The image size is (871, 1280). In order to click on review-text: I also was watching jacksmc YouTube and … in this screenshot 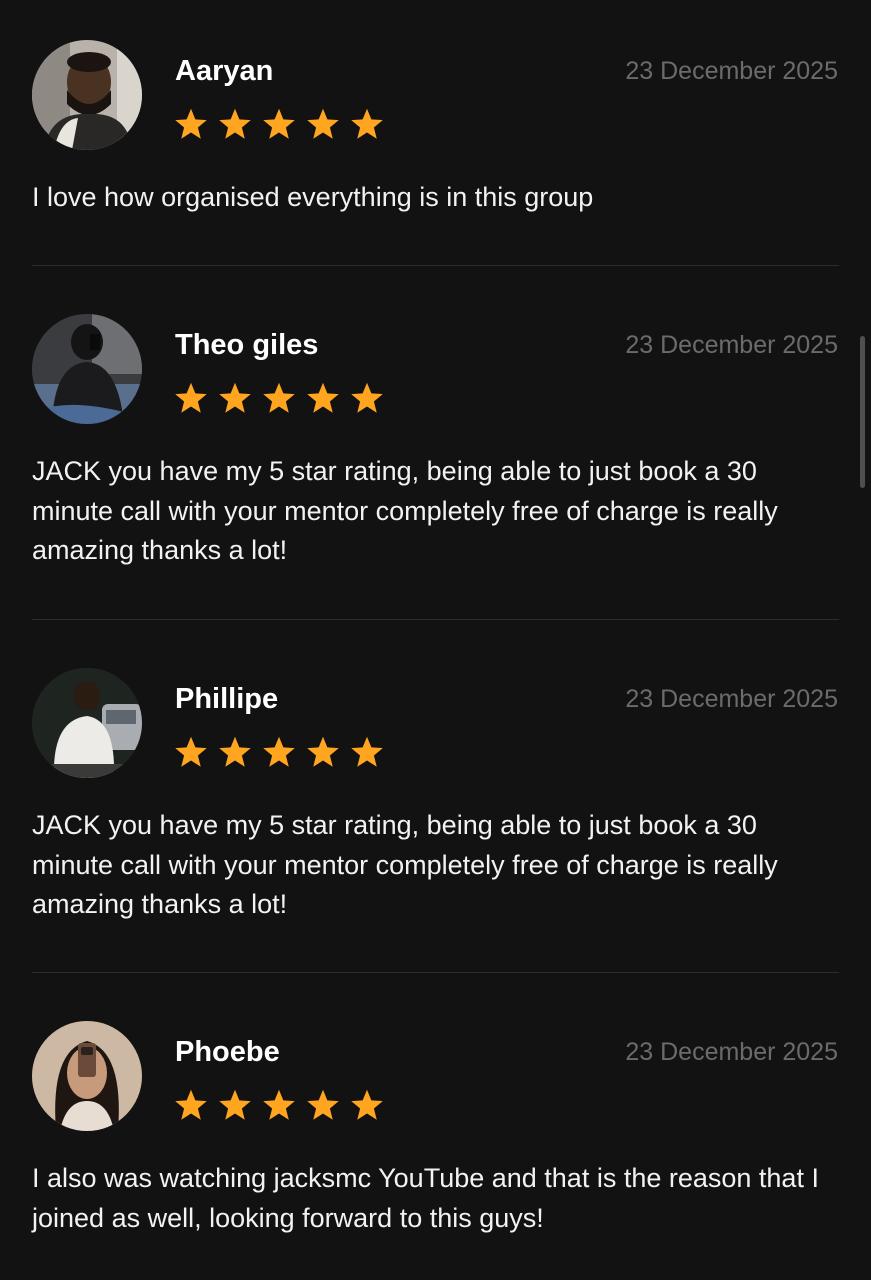, I will do `click(425, 1198)`.